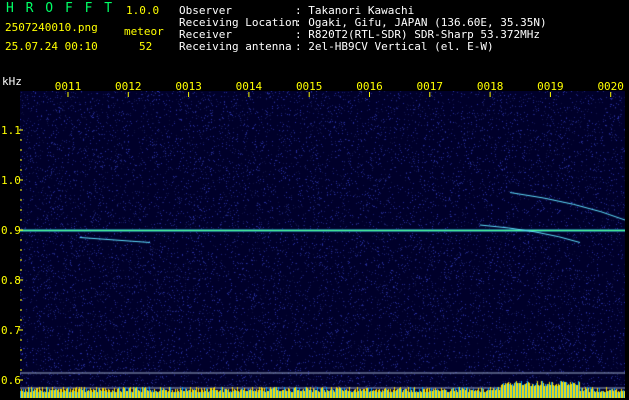 Image resolution: width=629 pixels, height=400 pixels. Describe the element at coordinates (430, 86) in the screenshot. I see `x-tick-label: 0017` at that location.